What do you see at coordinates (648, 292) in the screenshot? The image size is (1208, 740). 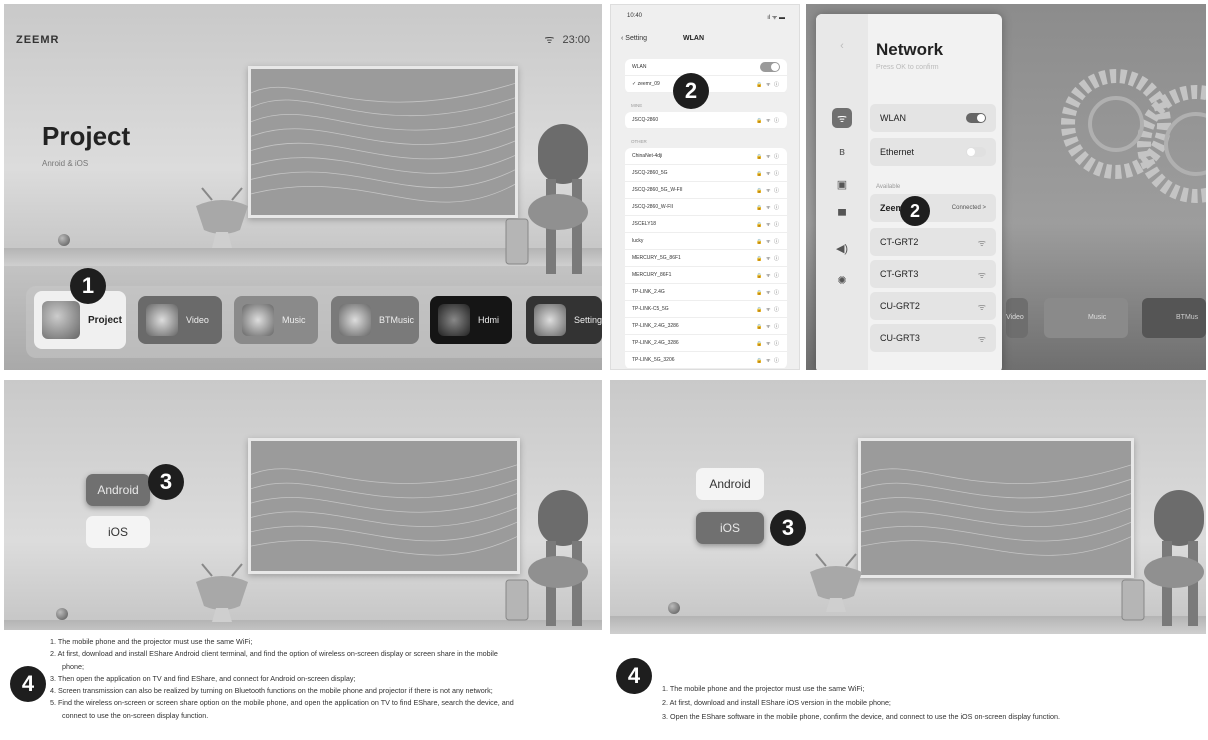 I see `network-name: TP-LINK_2.4G` at bounding box center [648, 292].